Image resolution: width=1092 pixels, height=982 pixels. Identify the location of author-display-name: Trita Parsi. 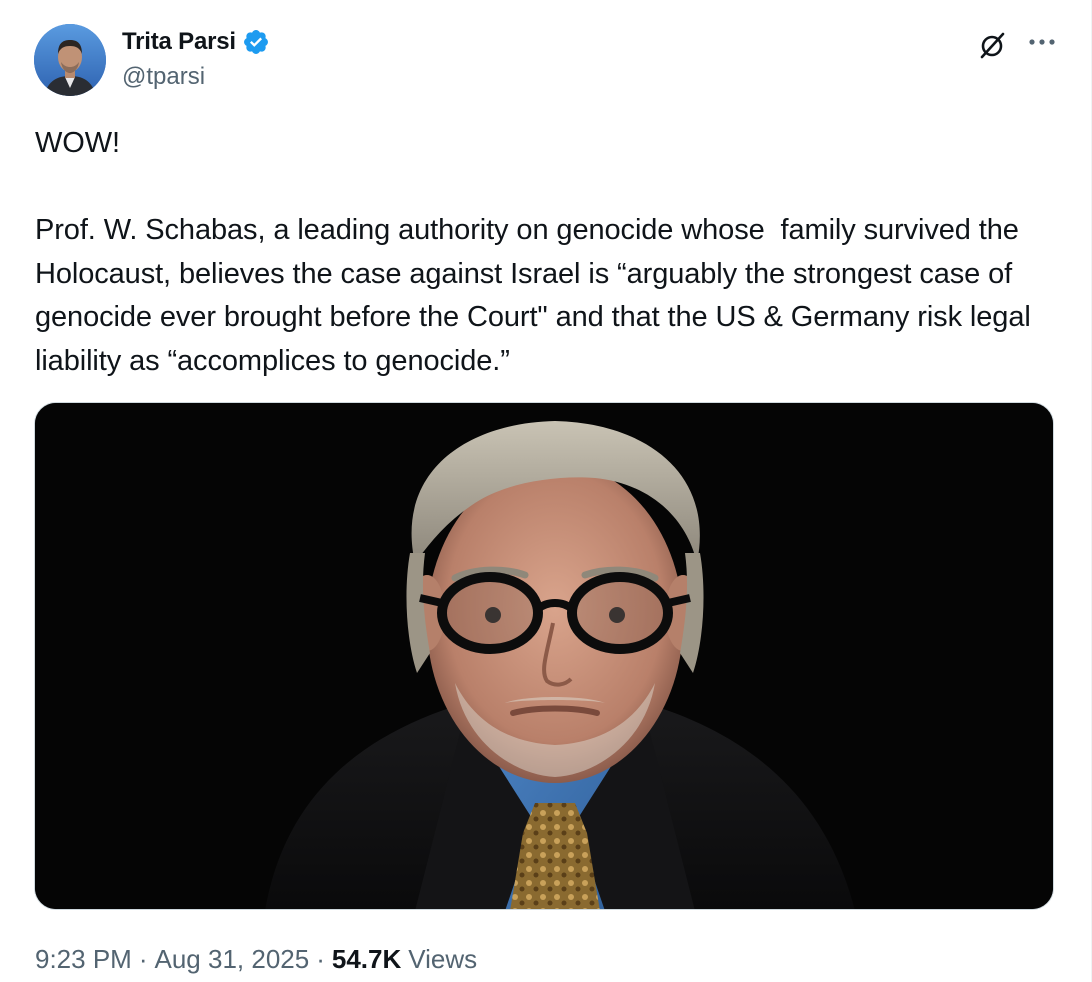
(179, 42).